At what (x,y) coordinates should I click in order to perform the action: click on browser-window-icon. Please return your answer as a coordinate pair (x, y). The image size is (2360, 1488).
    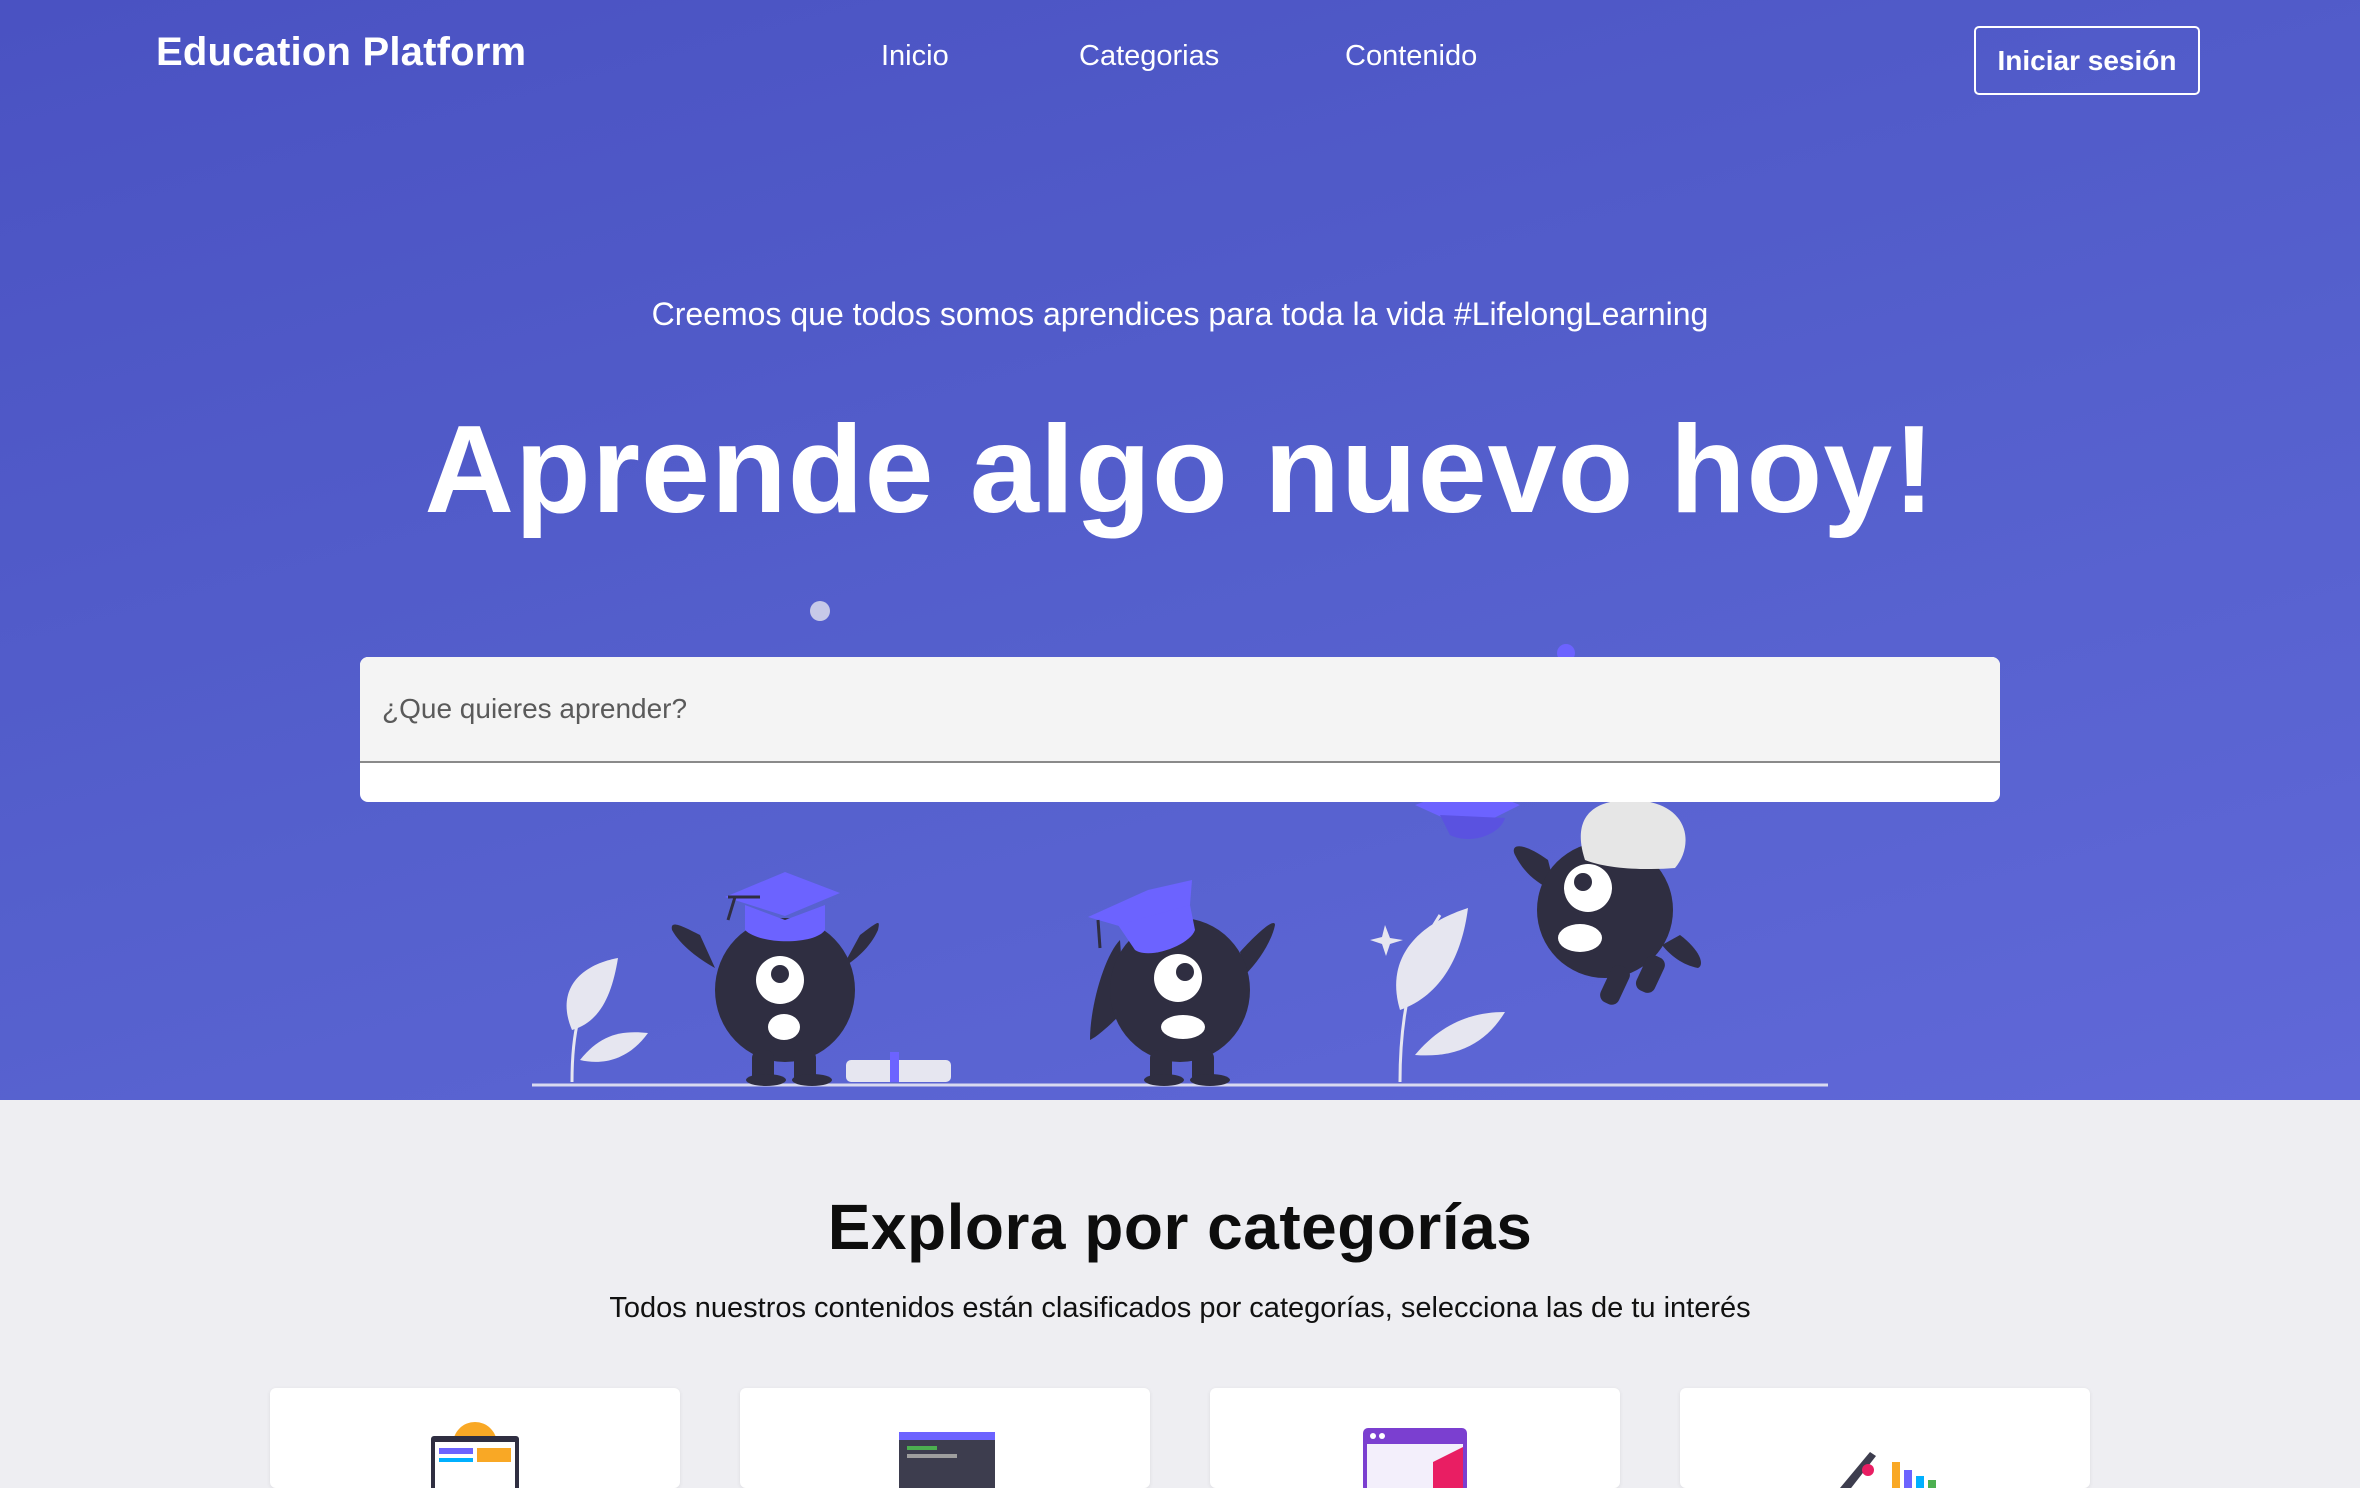
    Looking at the image, I should click on (1415, 1458).